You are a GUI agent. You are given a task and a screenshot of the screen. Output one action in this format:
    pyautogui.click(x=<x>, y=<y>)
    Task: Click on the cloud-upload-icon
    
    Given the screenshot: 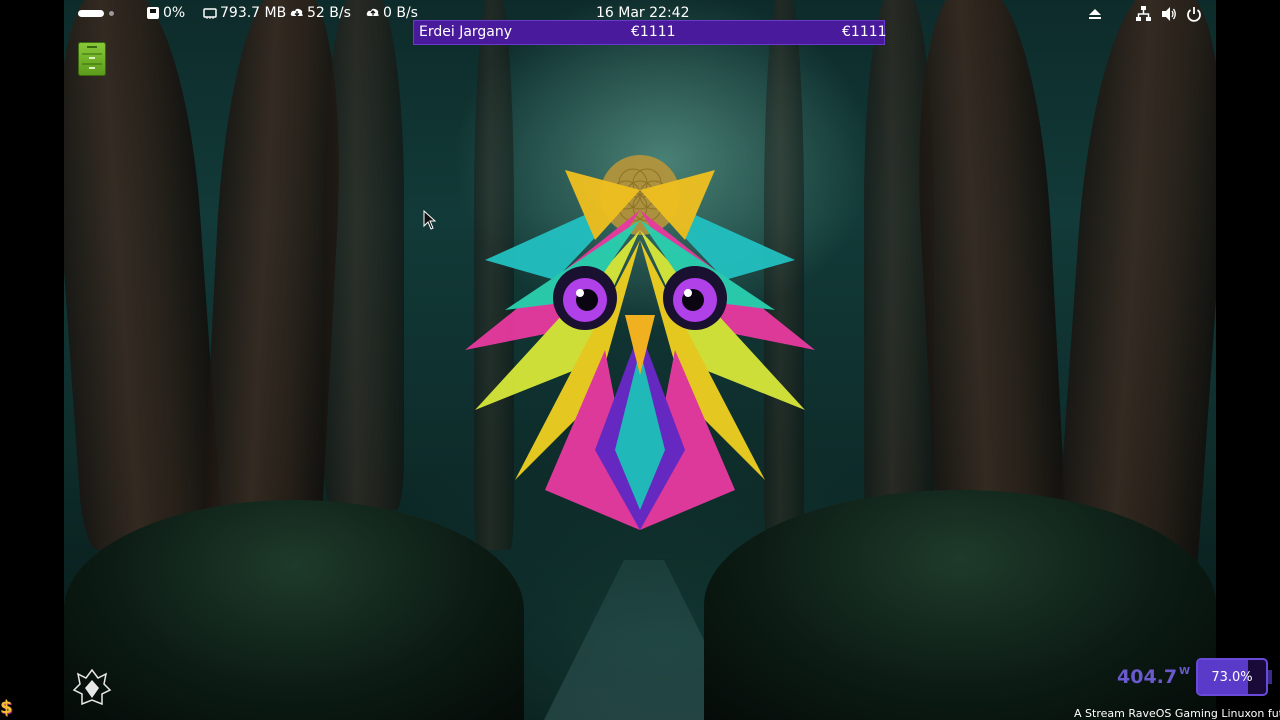 What is the action you would take?
    pyautogui.click(x=372, y=12)
    